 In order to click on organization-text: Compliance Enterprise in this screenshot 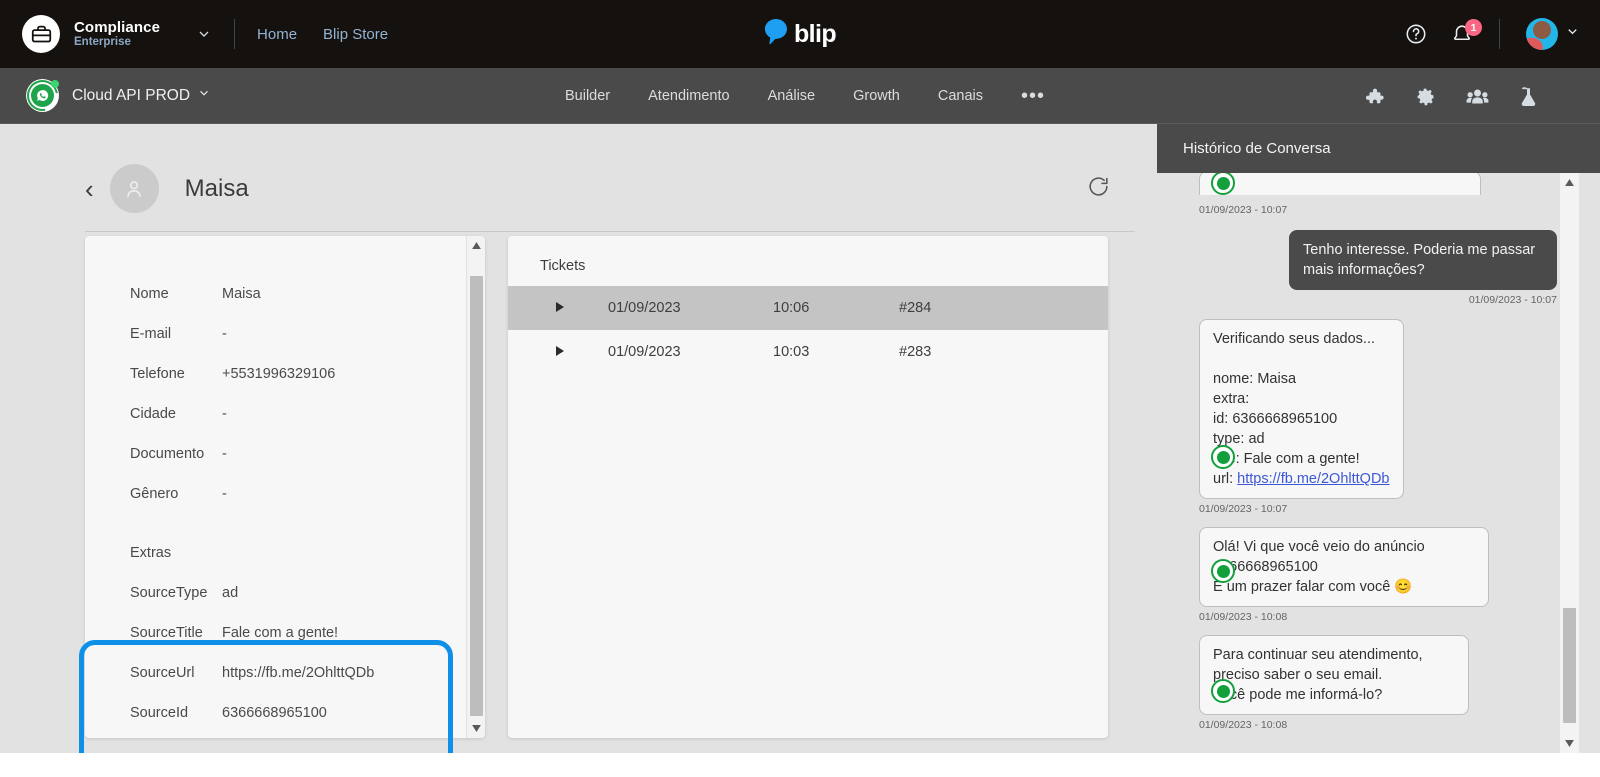, I will do `click(117, 34)`.